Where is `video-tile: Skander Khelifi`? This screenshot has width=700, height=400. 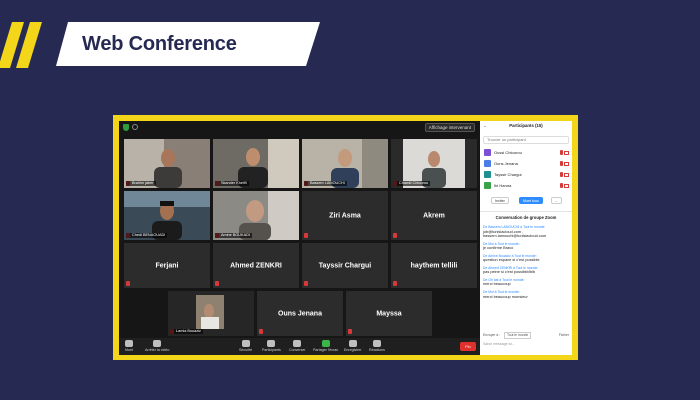
video-tile: Skander Khelifi is located at coordinates (256, 163).